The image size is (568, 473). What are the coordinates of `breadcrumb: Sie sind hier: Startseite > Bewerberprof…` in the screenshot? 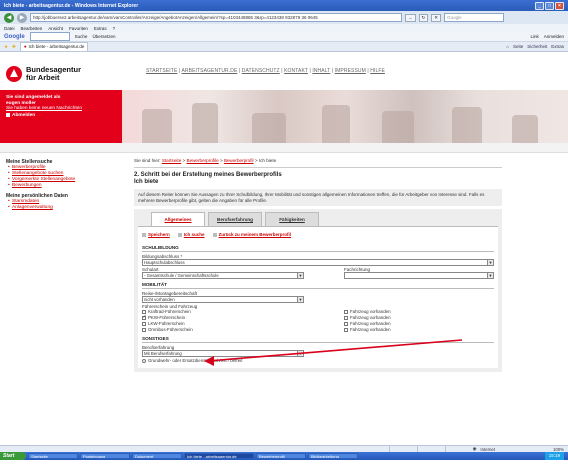 It's located at (205, 160).